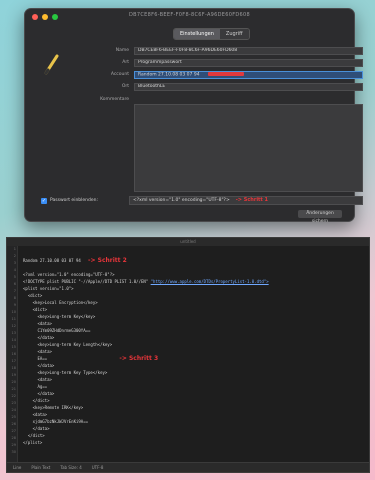 The width and height of the screenshot is (375, 480). I want to click on code-line: C1Ym09ZHdDnrmeG300YA==, so click(57, 330).